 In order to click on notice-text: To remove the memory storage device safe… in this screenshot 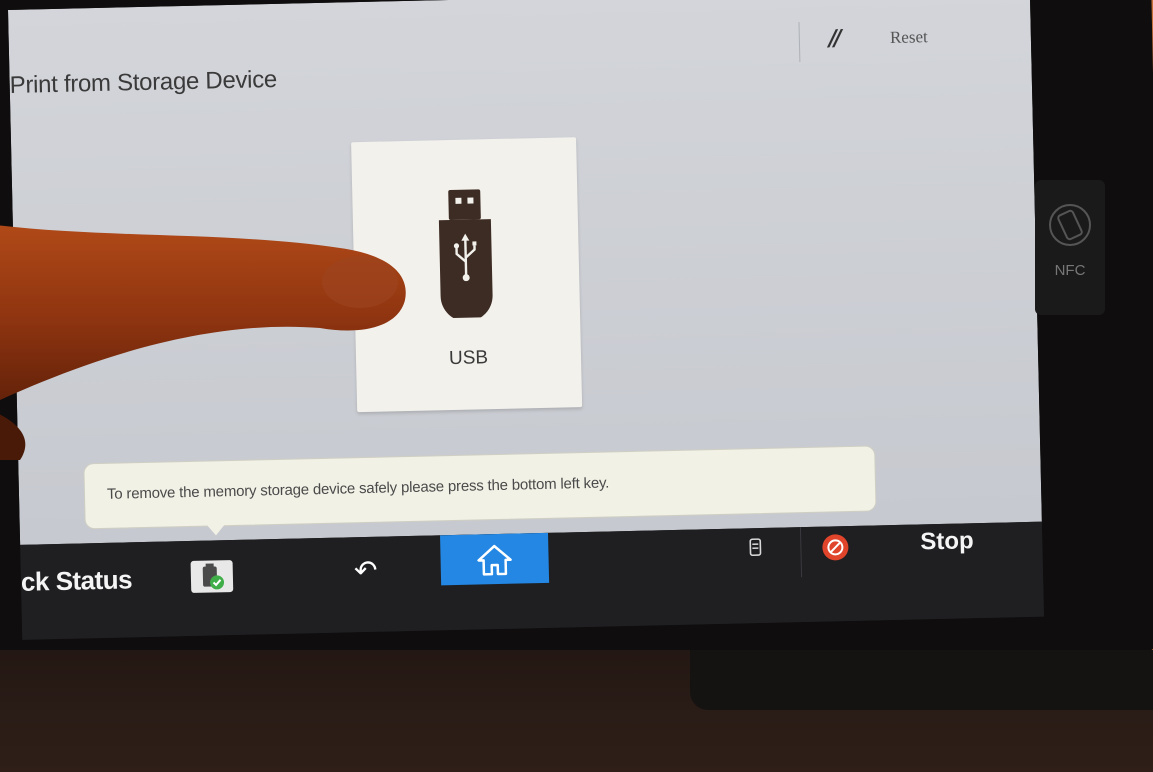, I will do `click(358, 488)`.